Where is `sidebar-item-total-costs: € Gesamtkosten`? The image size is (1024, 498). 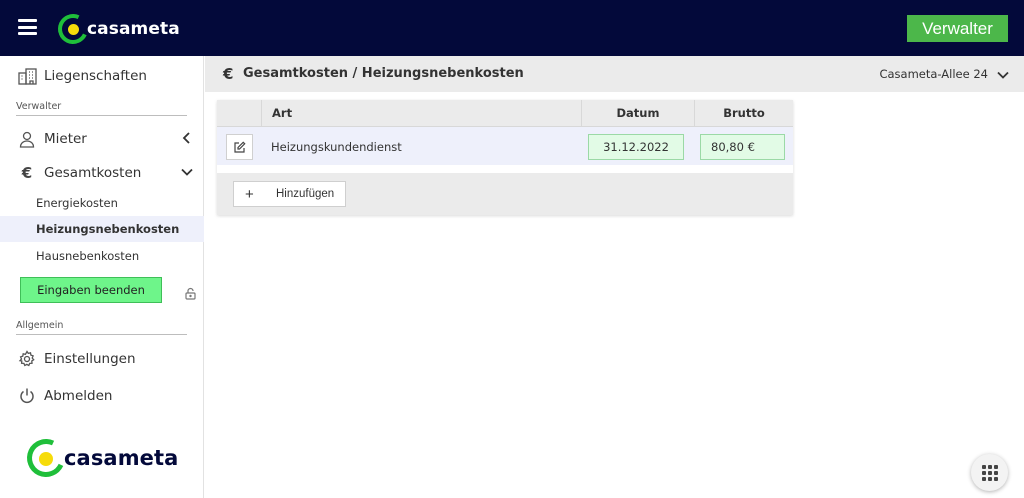
sidebar-item-total-costs: € Gesamtkosten is located at coordinates (102, 173).